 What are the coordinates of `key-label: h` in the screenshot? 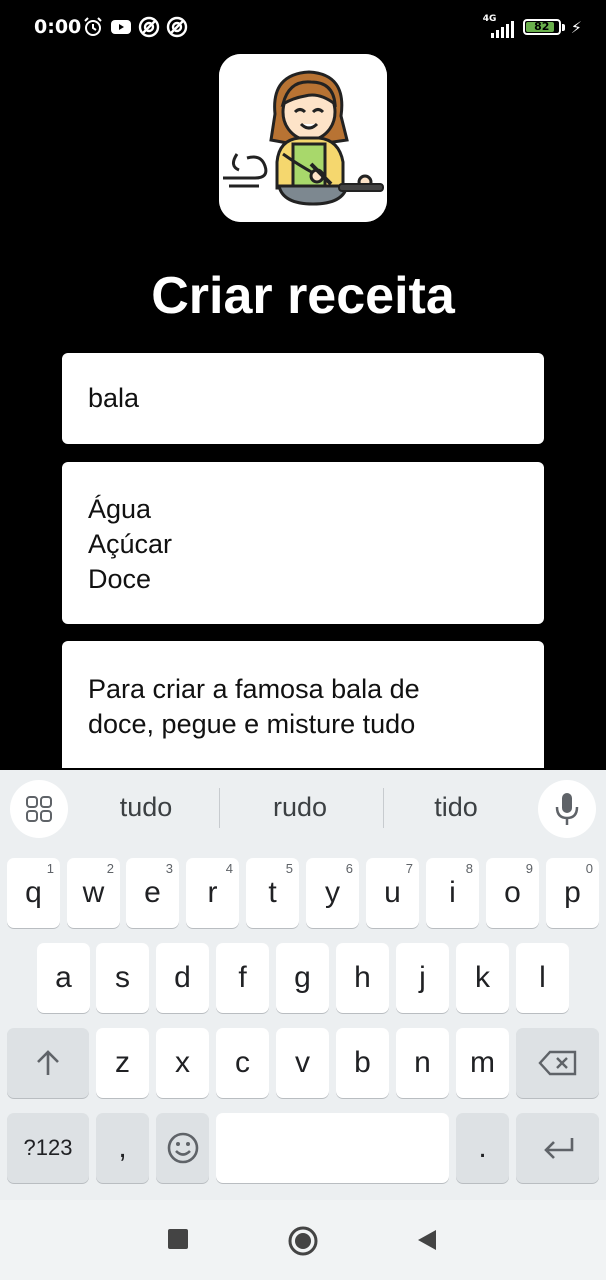 It's located at (362, 977).